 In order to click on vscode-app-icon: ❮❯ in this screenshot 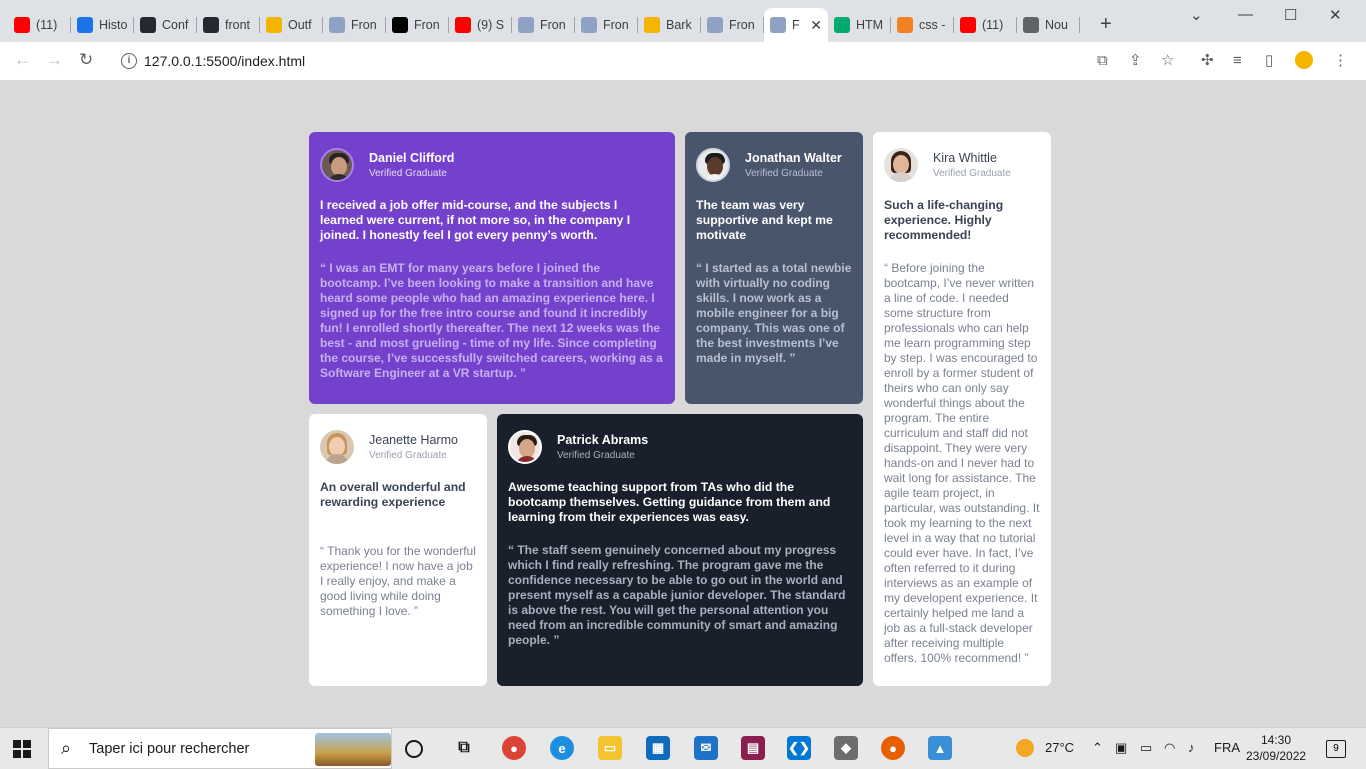, I will do `click(799, 748)`.